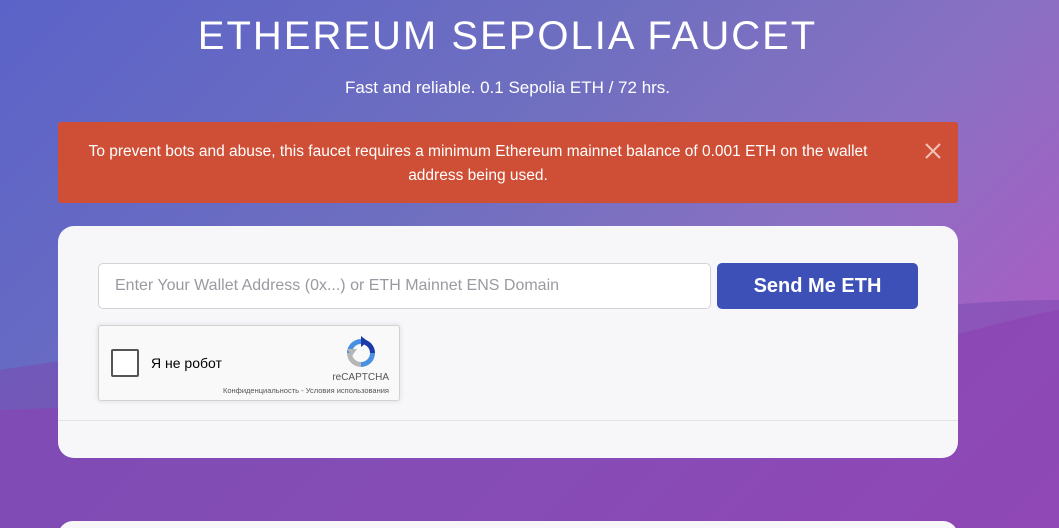  What do you see at coordinates (507, 36) in the screenshot?
I see `page-title: ETHEREUM SEPOLIA FAUCET` at bounding box center [507, 36].